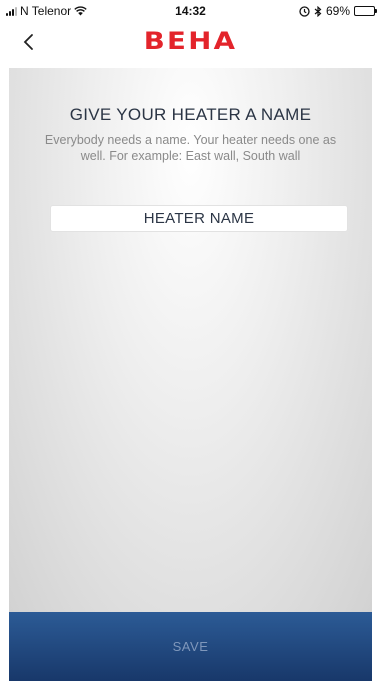  I want to click on page-title: GIVE YOUR HEATER A NAME, so click(190, 114).